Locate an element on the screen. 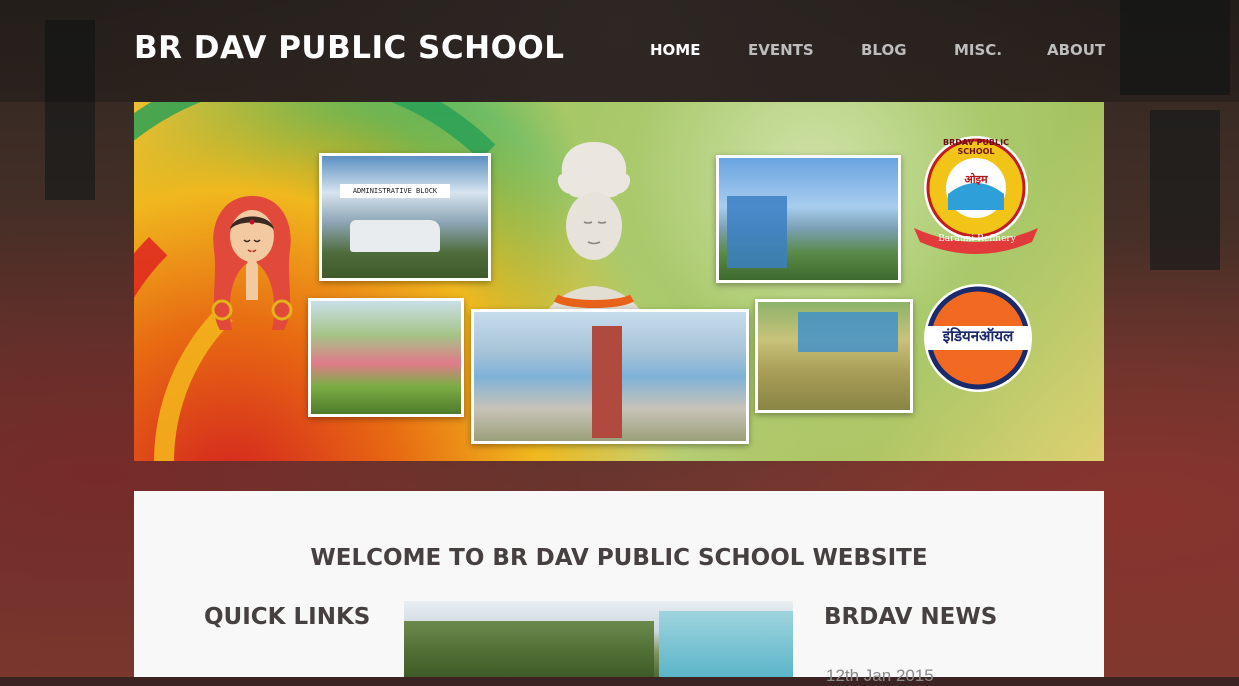 Image resolution: width=1239 pixels, height=686 pixels. photo-main-building is located at coordinates (610, 376).